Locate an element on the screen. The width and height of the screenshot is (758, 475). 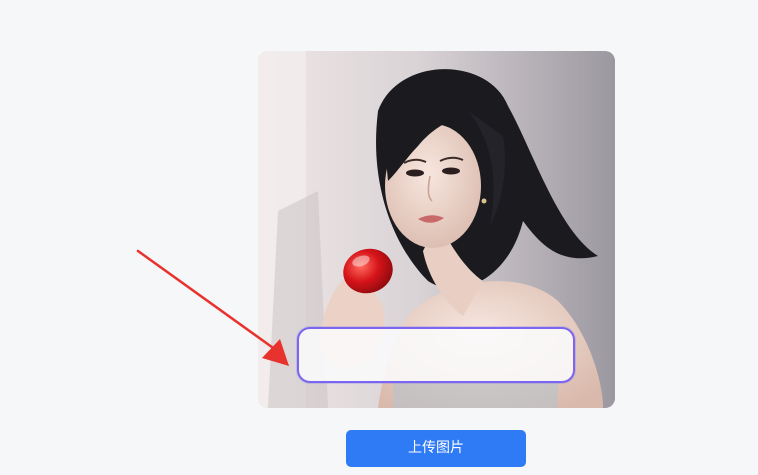
text-input-overlay is located at coordinates (436, 355).